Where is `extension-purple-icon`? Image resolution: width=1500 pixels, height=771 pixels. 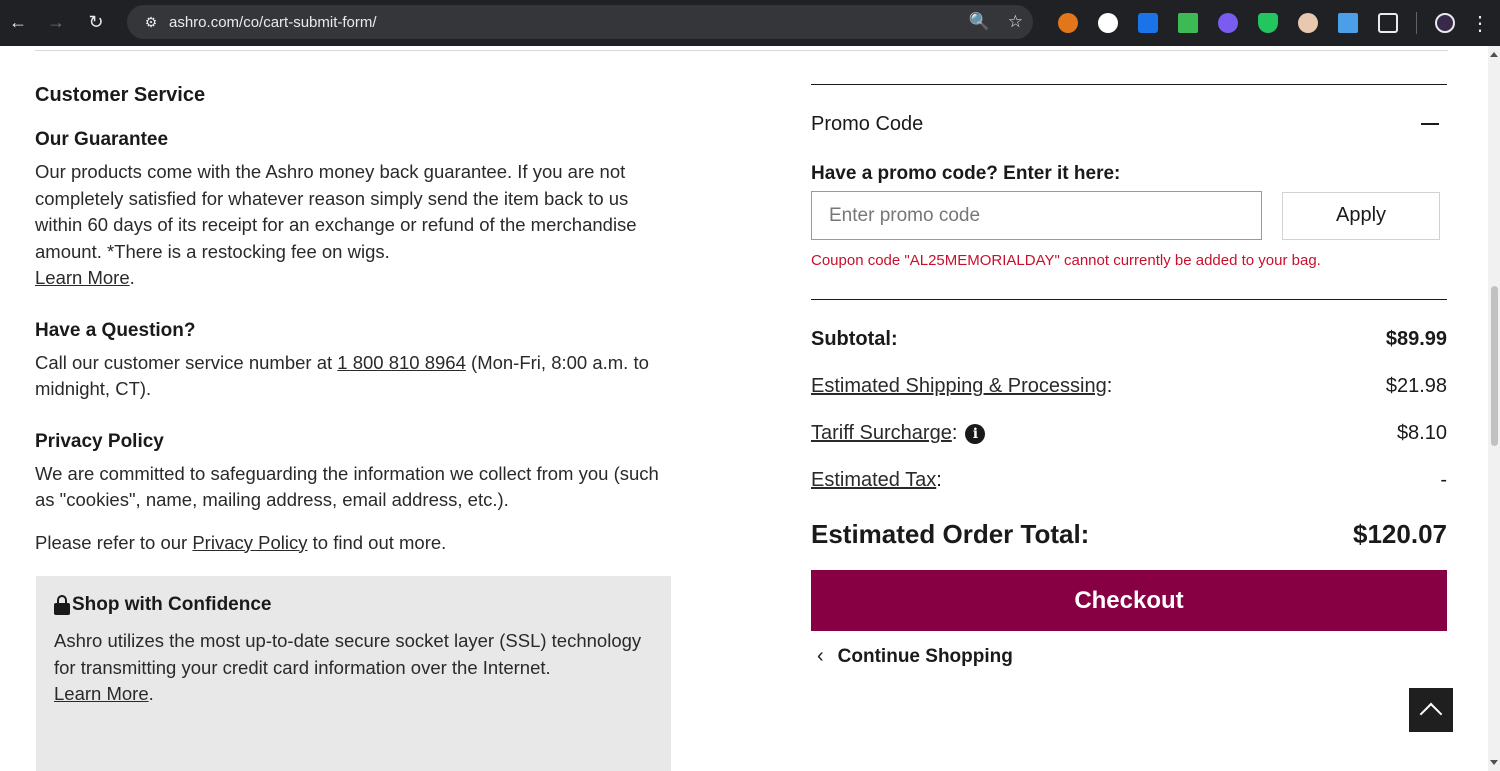
extension-purple-icon is located at coordinates (1228, 23).